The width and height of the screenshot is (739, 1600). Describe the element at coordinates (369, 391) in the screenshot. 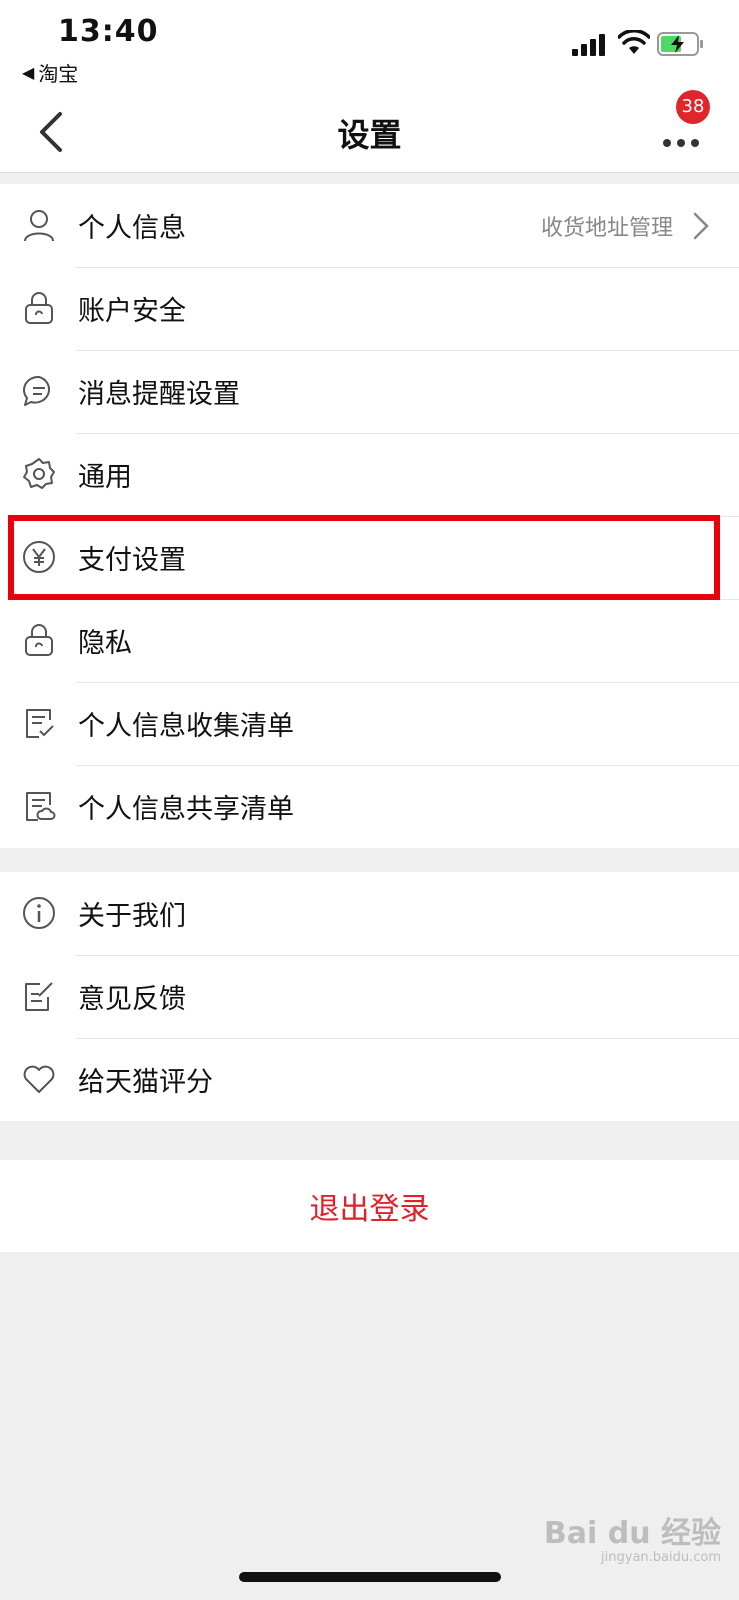

I see `settings-item-notifications: 消息提醒设置` at that location.